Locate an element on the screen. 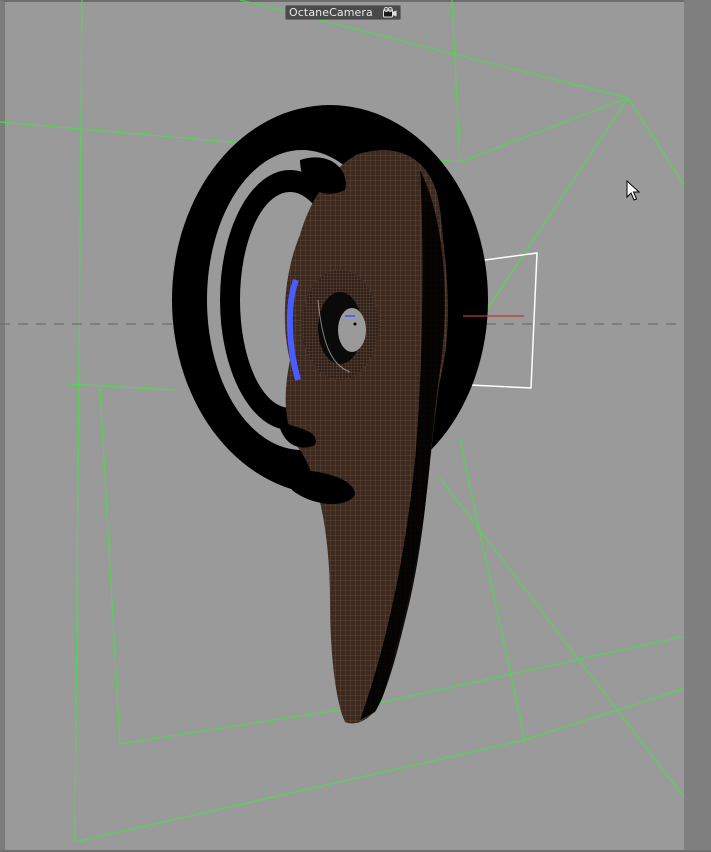 Image resolution: width=711 pixels, height=852 pixels. camera-label: OctaneCamera is located at coordinates (331, 12).